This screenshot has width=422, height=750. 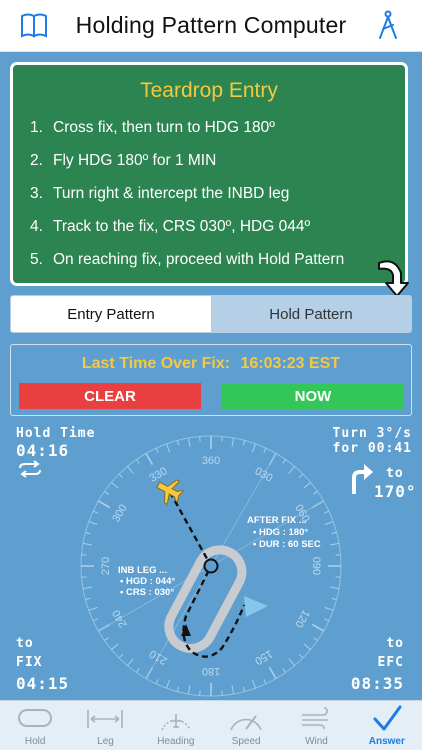 What do you see at coordinates (211, 566) in the screenshot?
I see `fix-marker` at bounding box center [211, 566].